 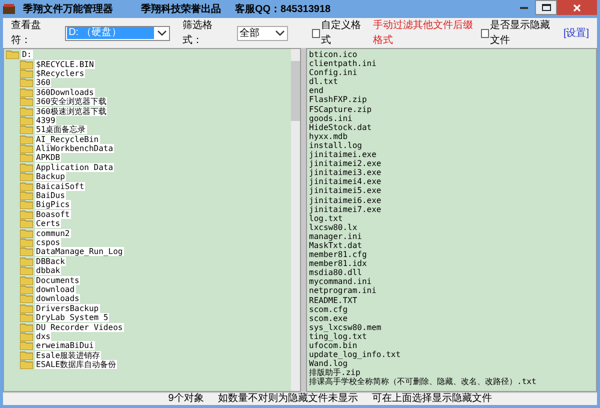 I want to click on file-name: FSCapture.zip, so click(x=340, y=109).